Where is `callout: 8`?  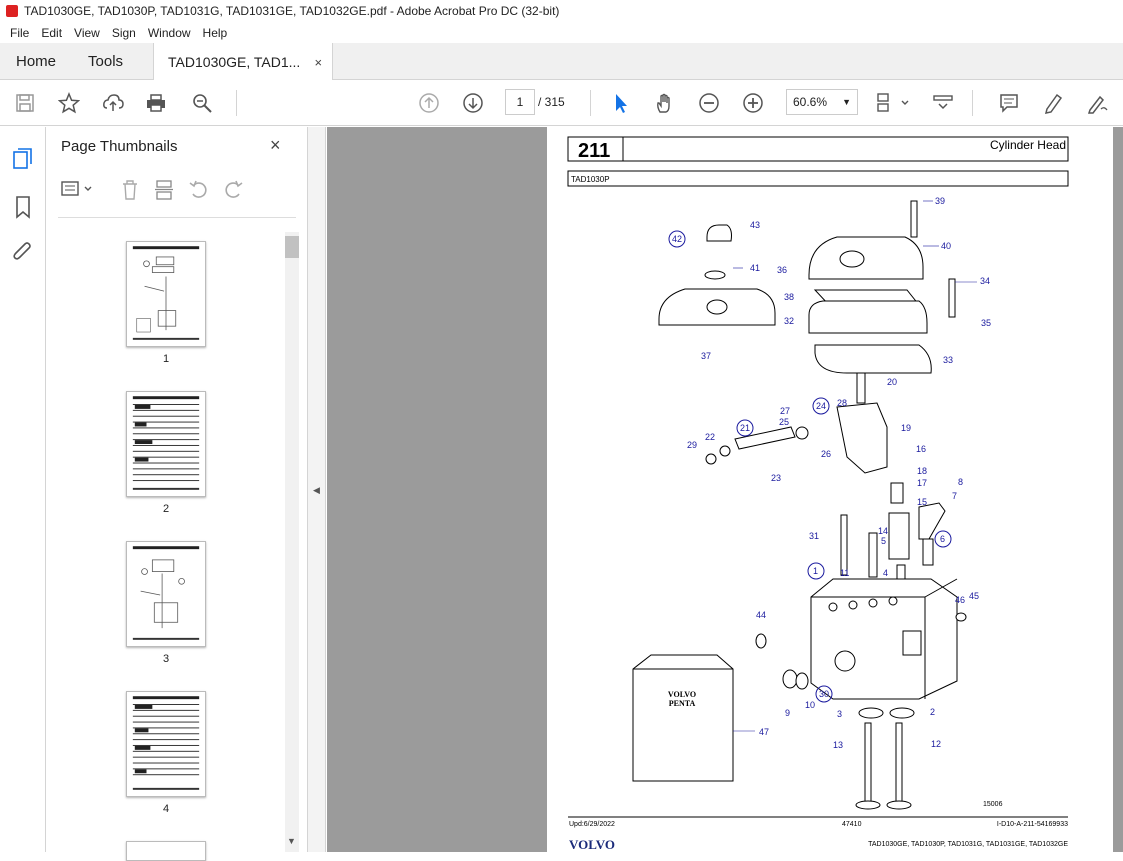 callout: 8 is located at coordinates (960, 482).